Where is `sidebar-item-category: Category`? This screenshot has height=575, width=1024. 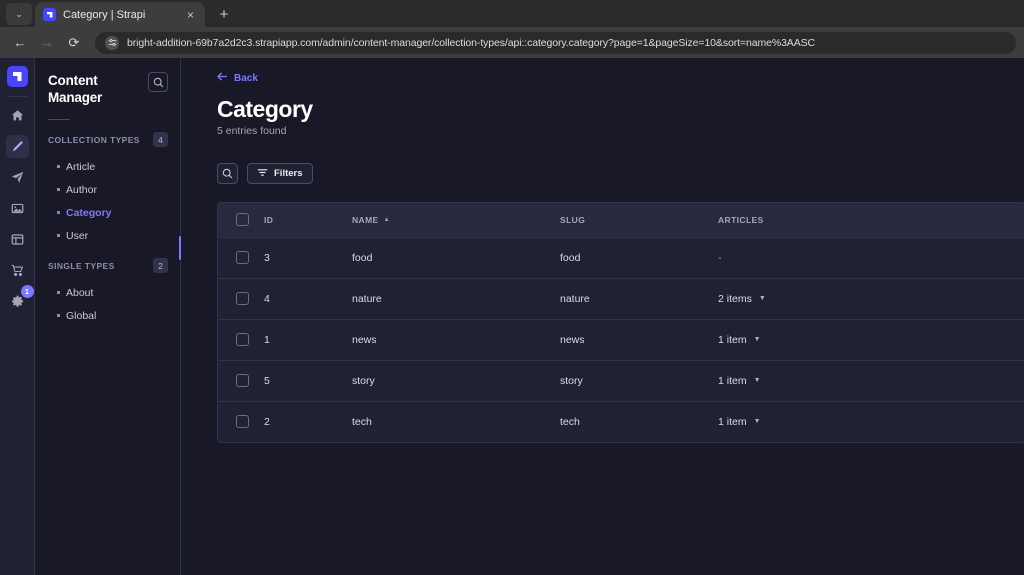
sidebar-item-category: Category is located at coordinates (107, 212).